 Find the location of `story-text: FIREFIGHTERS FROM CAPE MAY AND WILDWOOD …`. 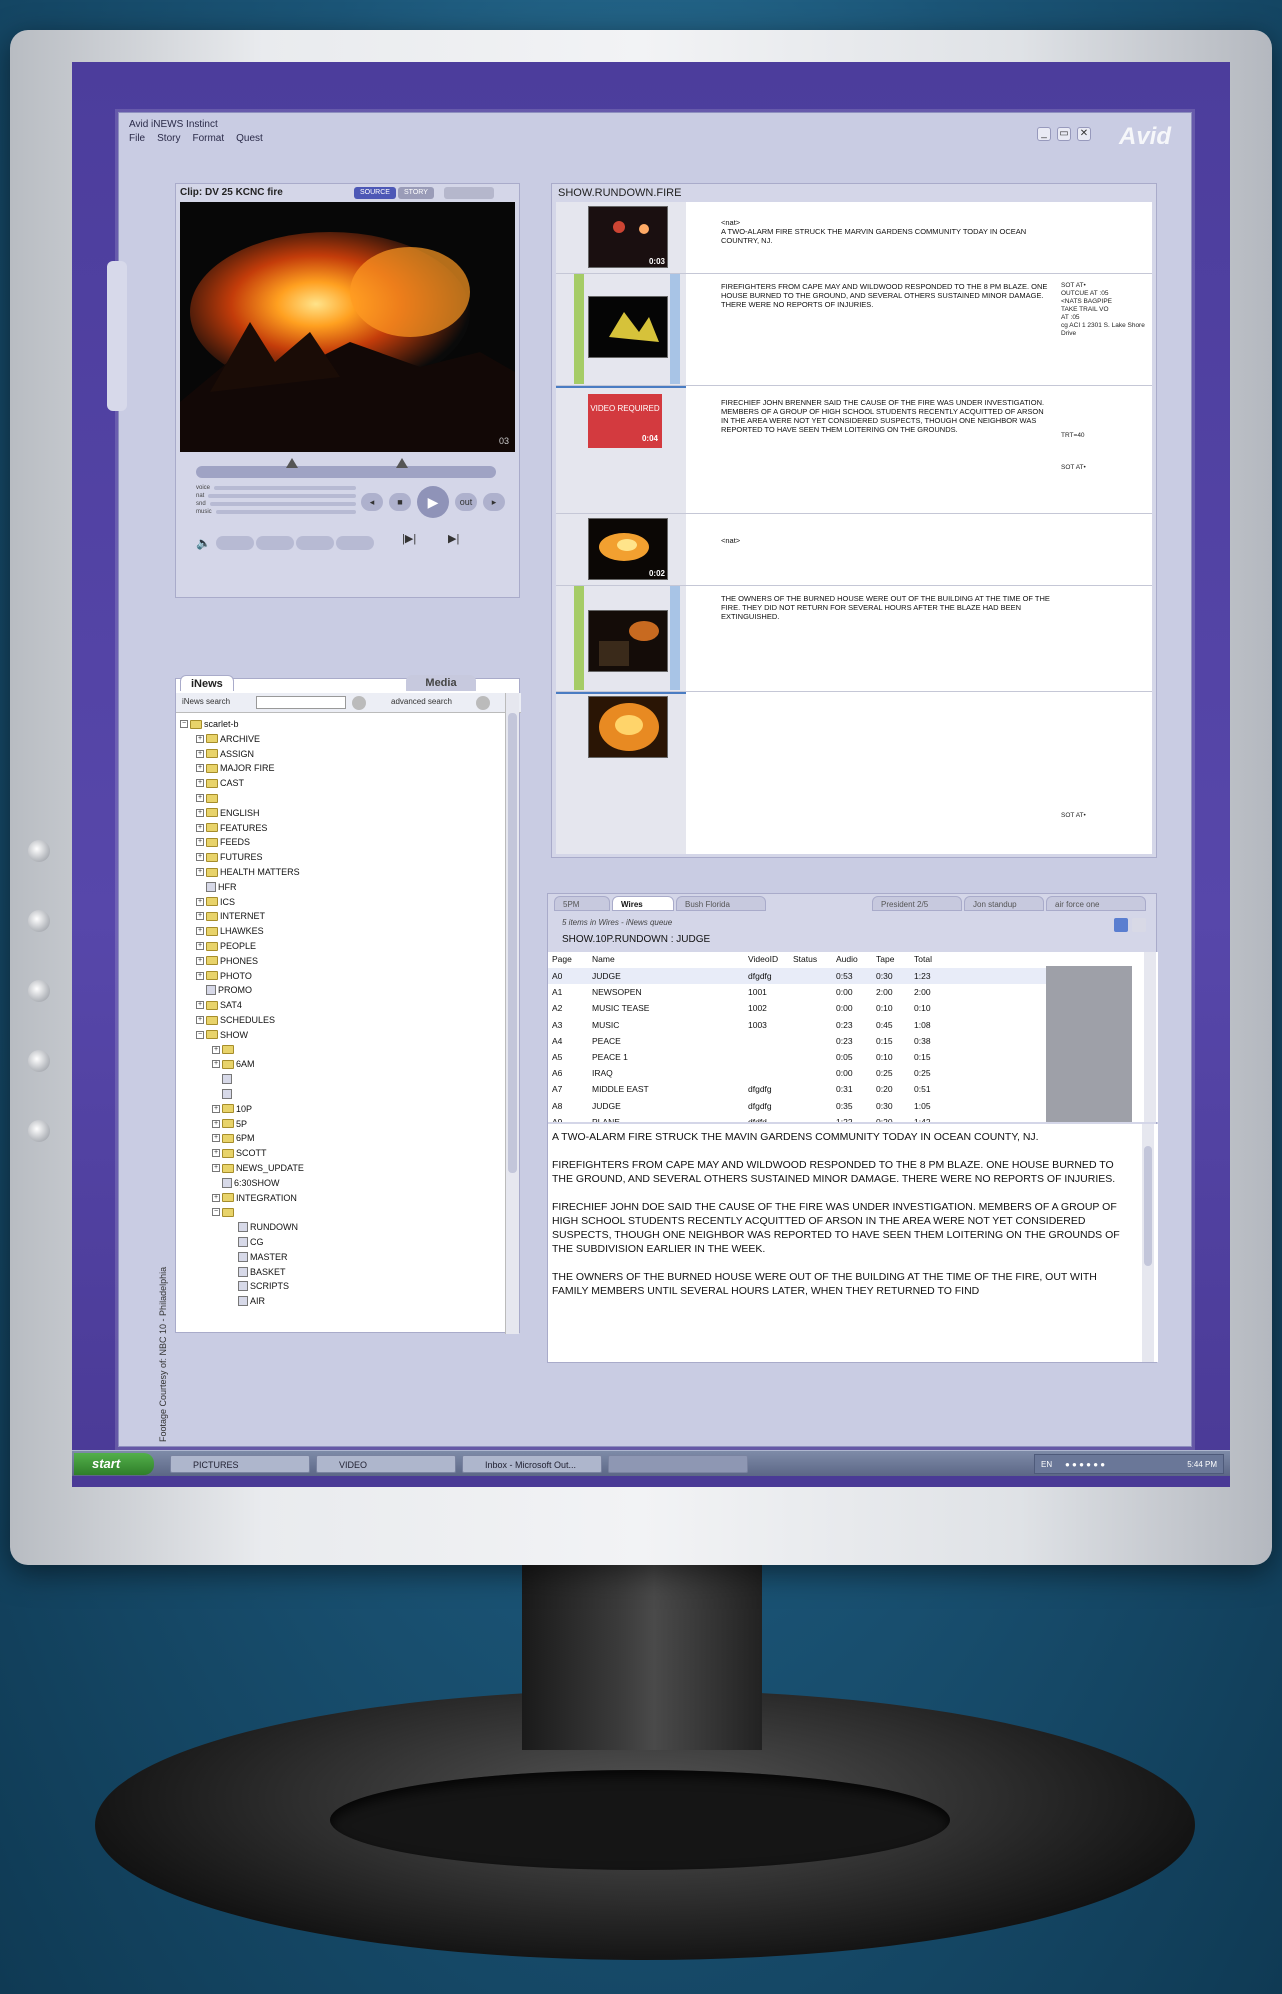

story-text: FIREFIGHTERS FROM CAPE MAY AND WILDWOOD … is located at coordinates (886, 295).